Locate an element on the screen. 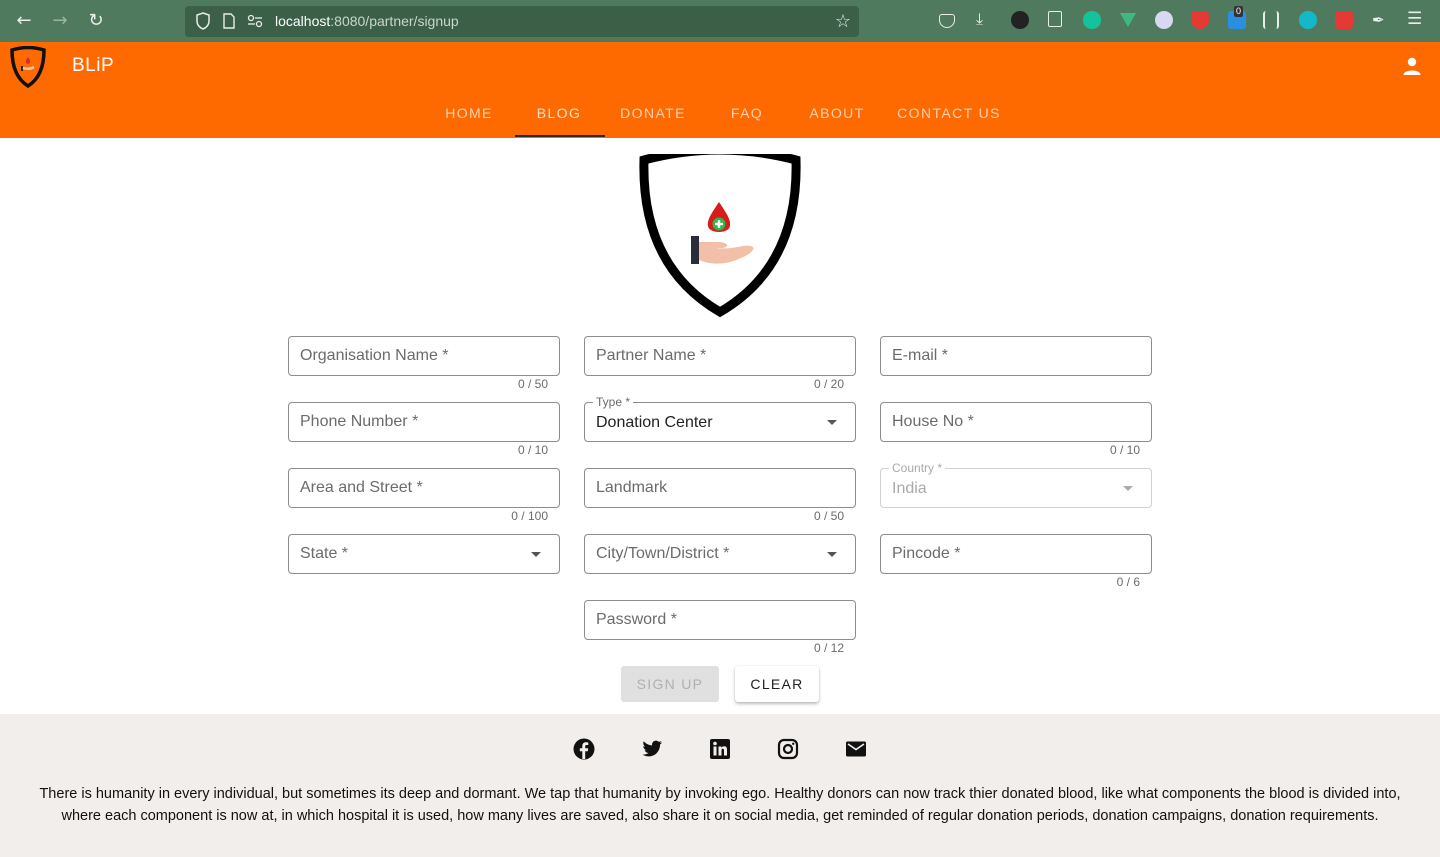 This screenshot has width=1440, height=857. landmark-counter: 0 / 50 is located at coordinates (828, 516).